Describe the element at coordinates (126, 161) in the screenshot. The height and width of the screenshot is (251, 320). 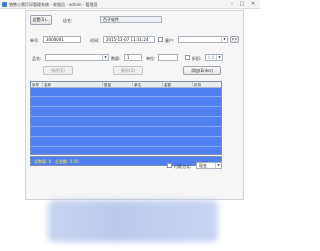
I see `summary-bar: 总数量: 0 总金额: 0.00` at that location.